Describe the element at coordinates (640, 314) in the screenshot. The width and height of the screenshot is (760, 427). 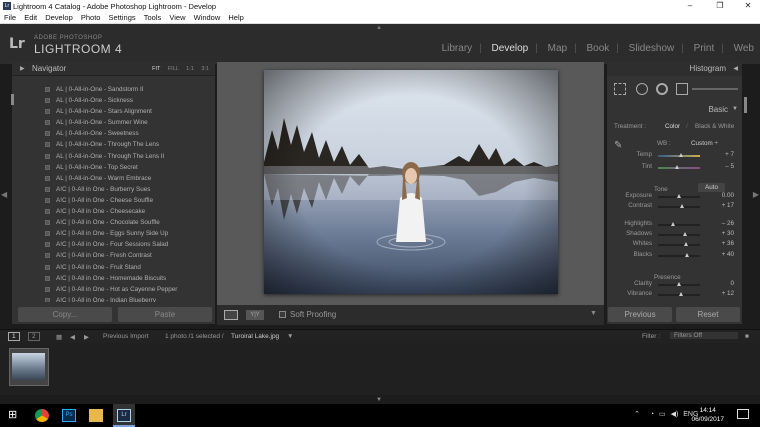
I see `previous-button: Previous` at that location.